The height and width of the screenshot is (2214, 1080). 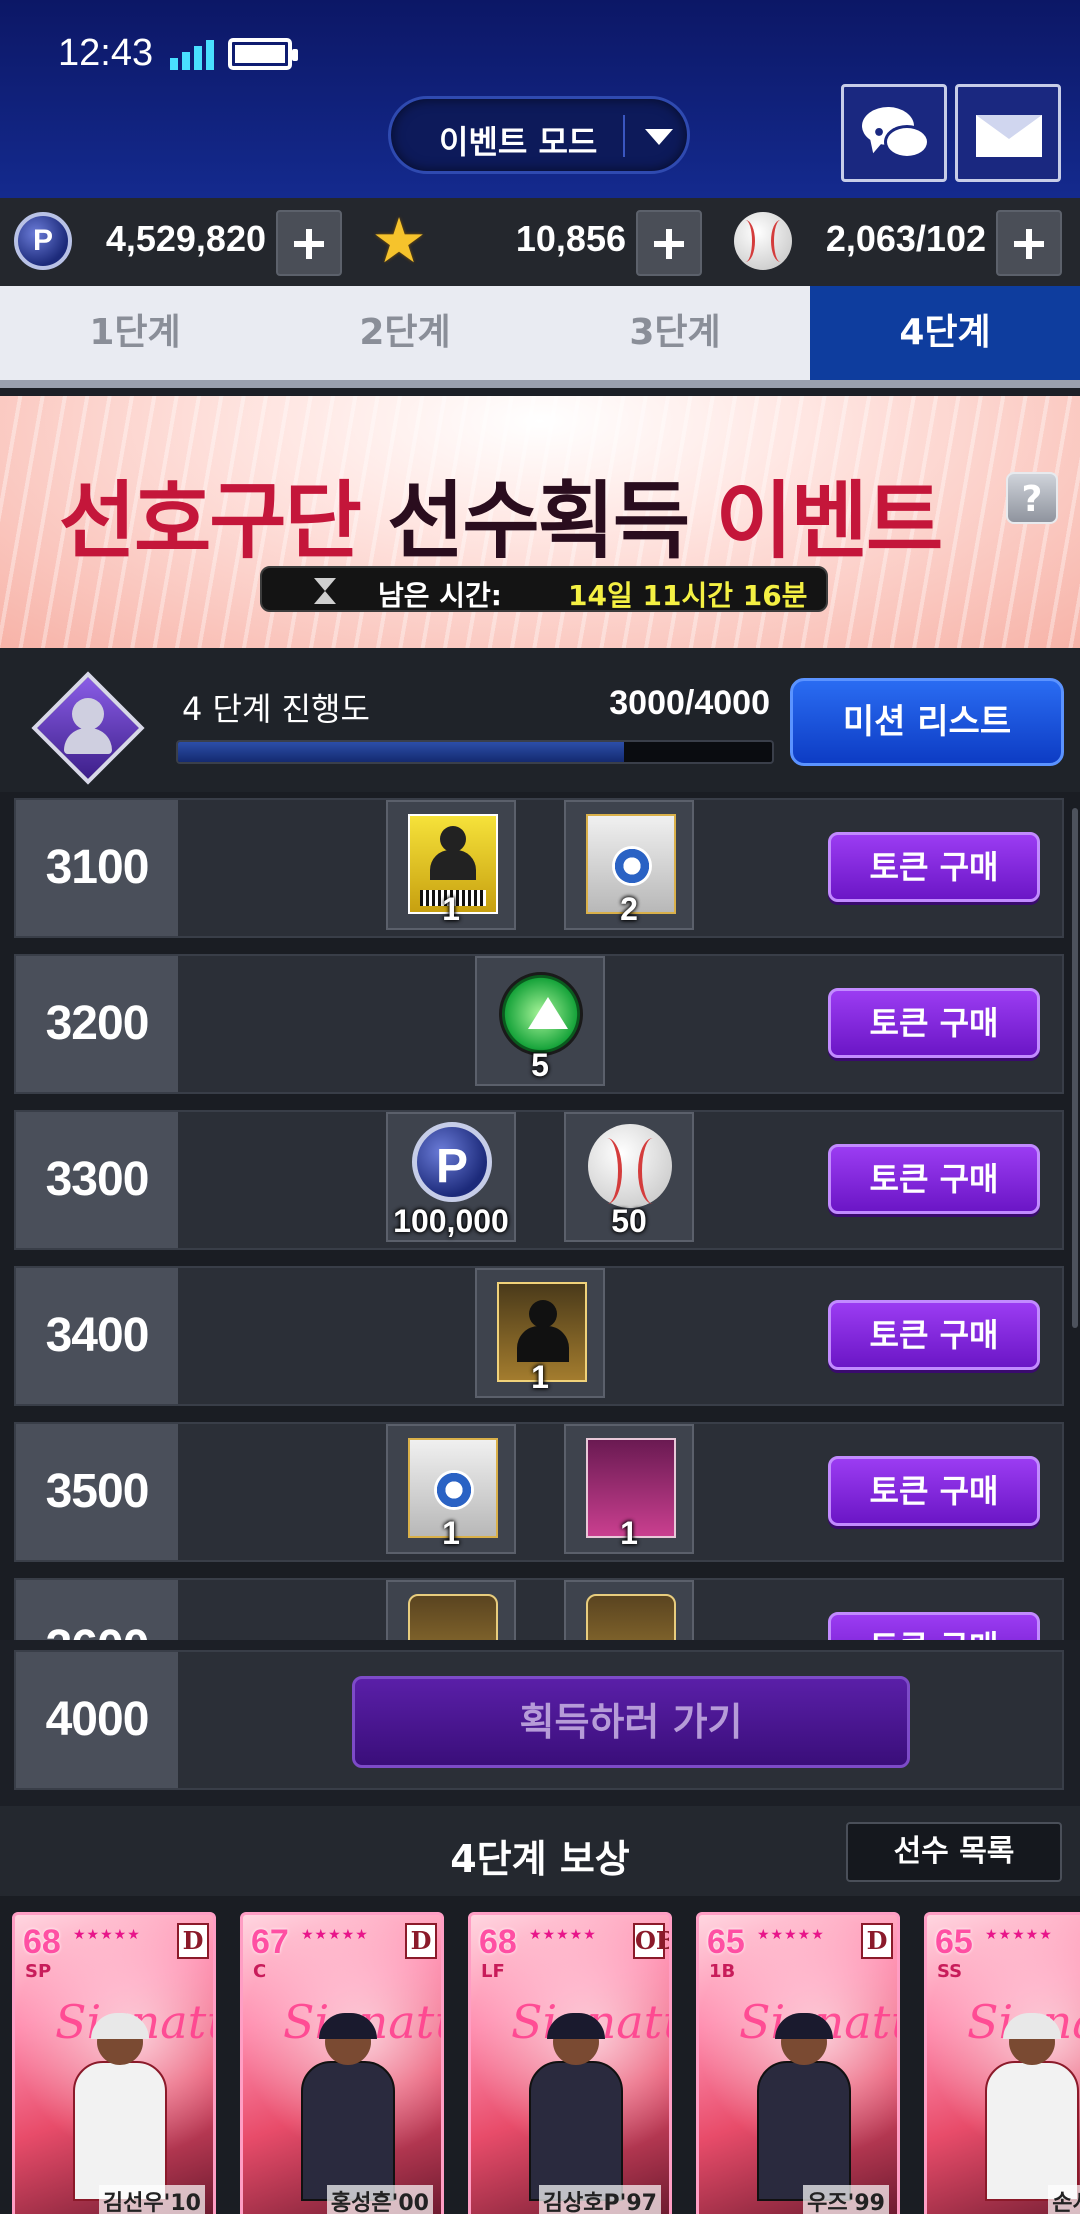 I want to click on banner-title-part1: 선호구단, so click(x=210, y=521).